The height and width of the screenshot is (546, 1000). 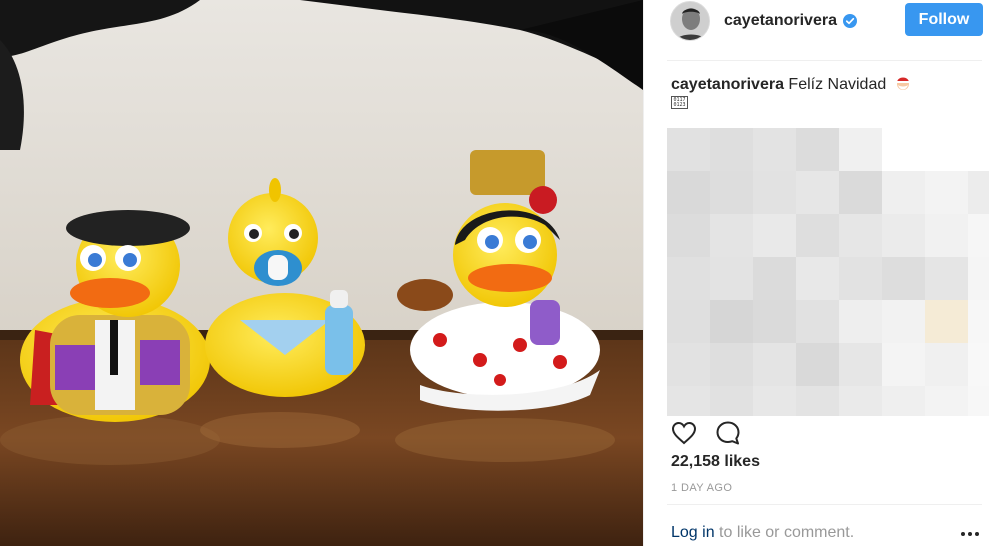 I want to click on santa-emoji, so click(x=903, y=83).